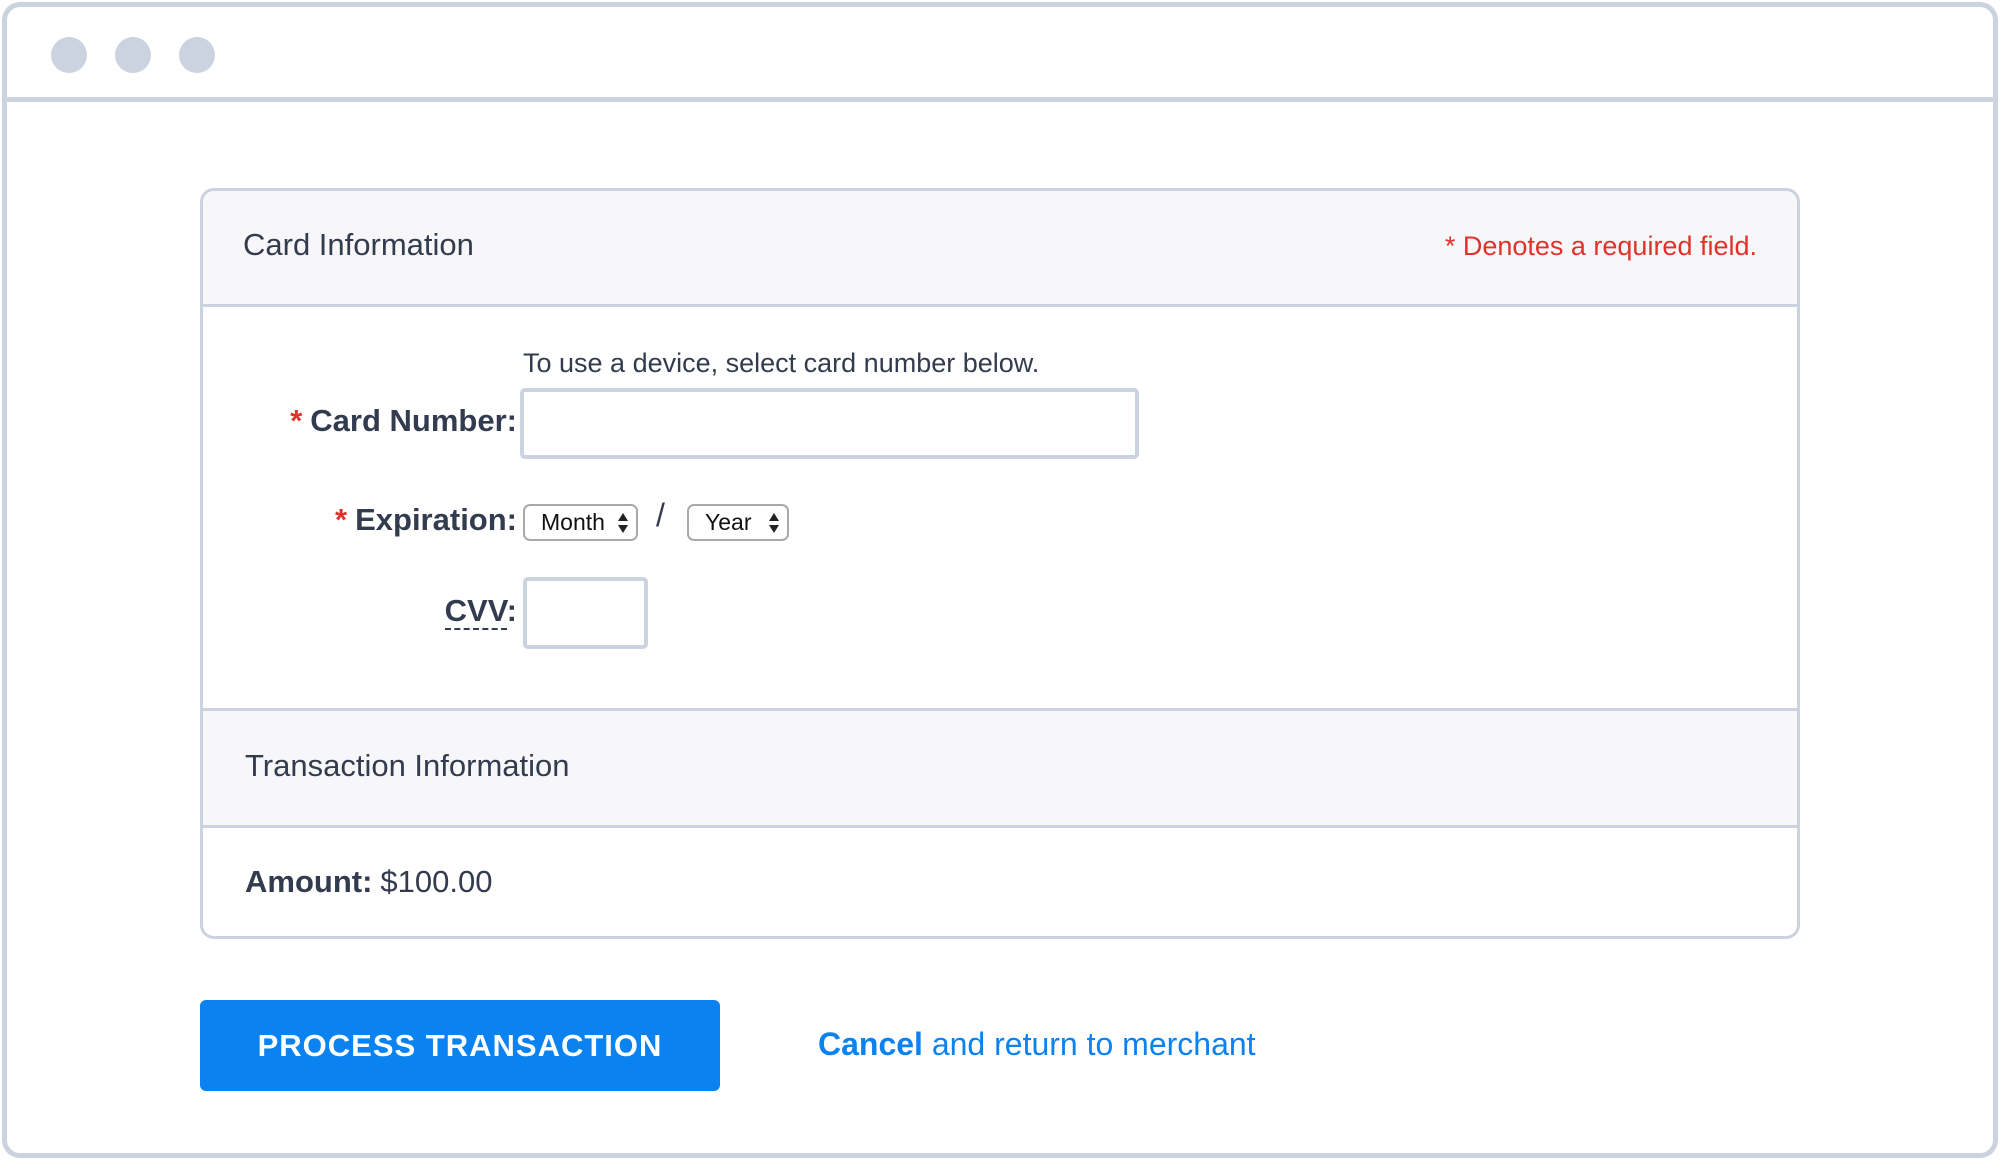 Image resolution: width=2000 pixels, height=1160 pixels. Describe the element at coordinates (133, 55) in the screenshot. I see `window-minimize-dot-icon` at that location.